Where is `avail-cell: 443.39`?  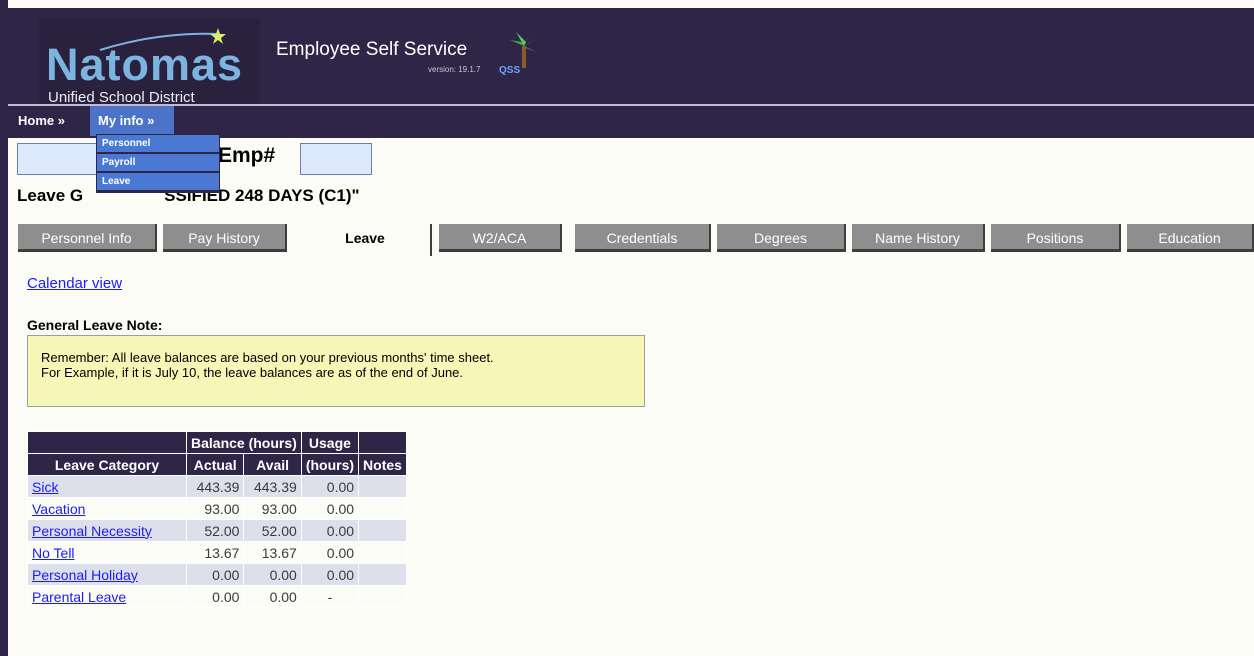 avail-cell: 443.39 is located at coordinates (272, 486).